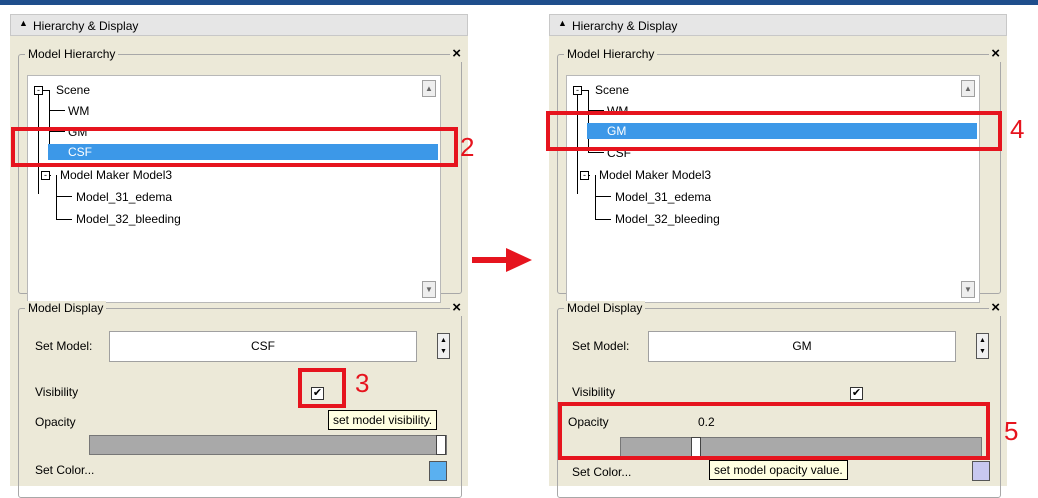  Describe the element at coordinates (1011, 431) in the screenshot. I see `annotation-number-5: 5` at that location.